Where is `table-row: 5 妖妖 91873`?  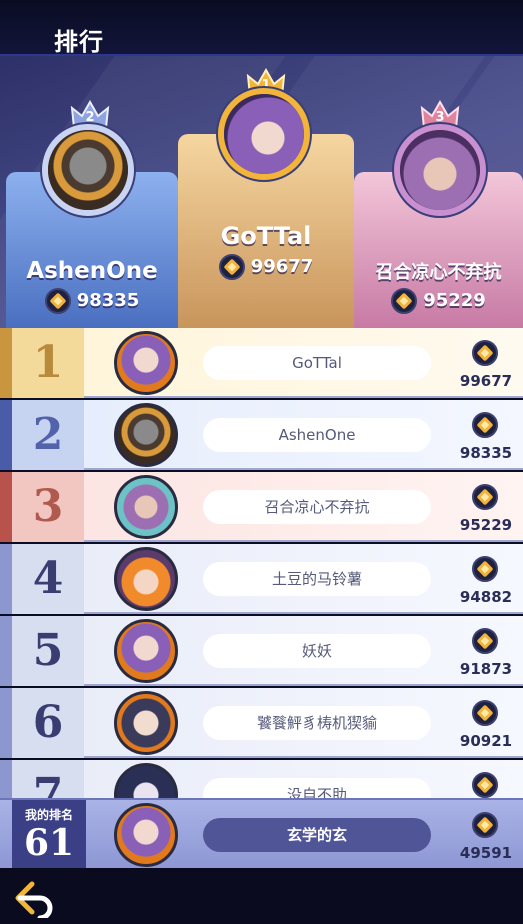 table-row: 5 妖妖 91873 is located at coordinates (261, 651).